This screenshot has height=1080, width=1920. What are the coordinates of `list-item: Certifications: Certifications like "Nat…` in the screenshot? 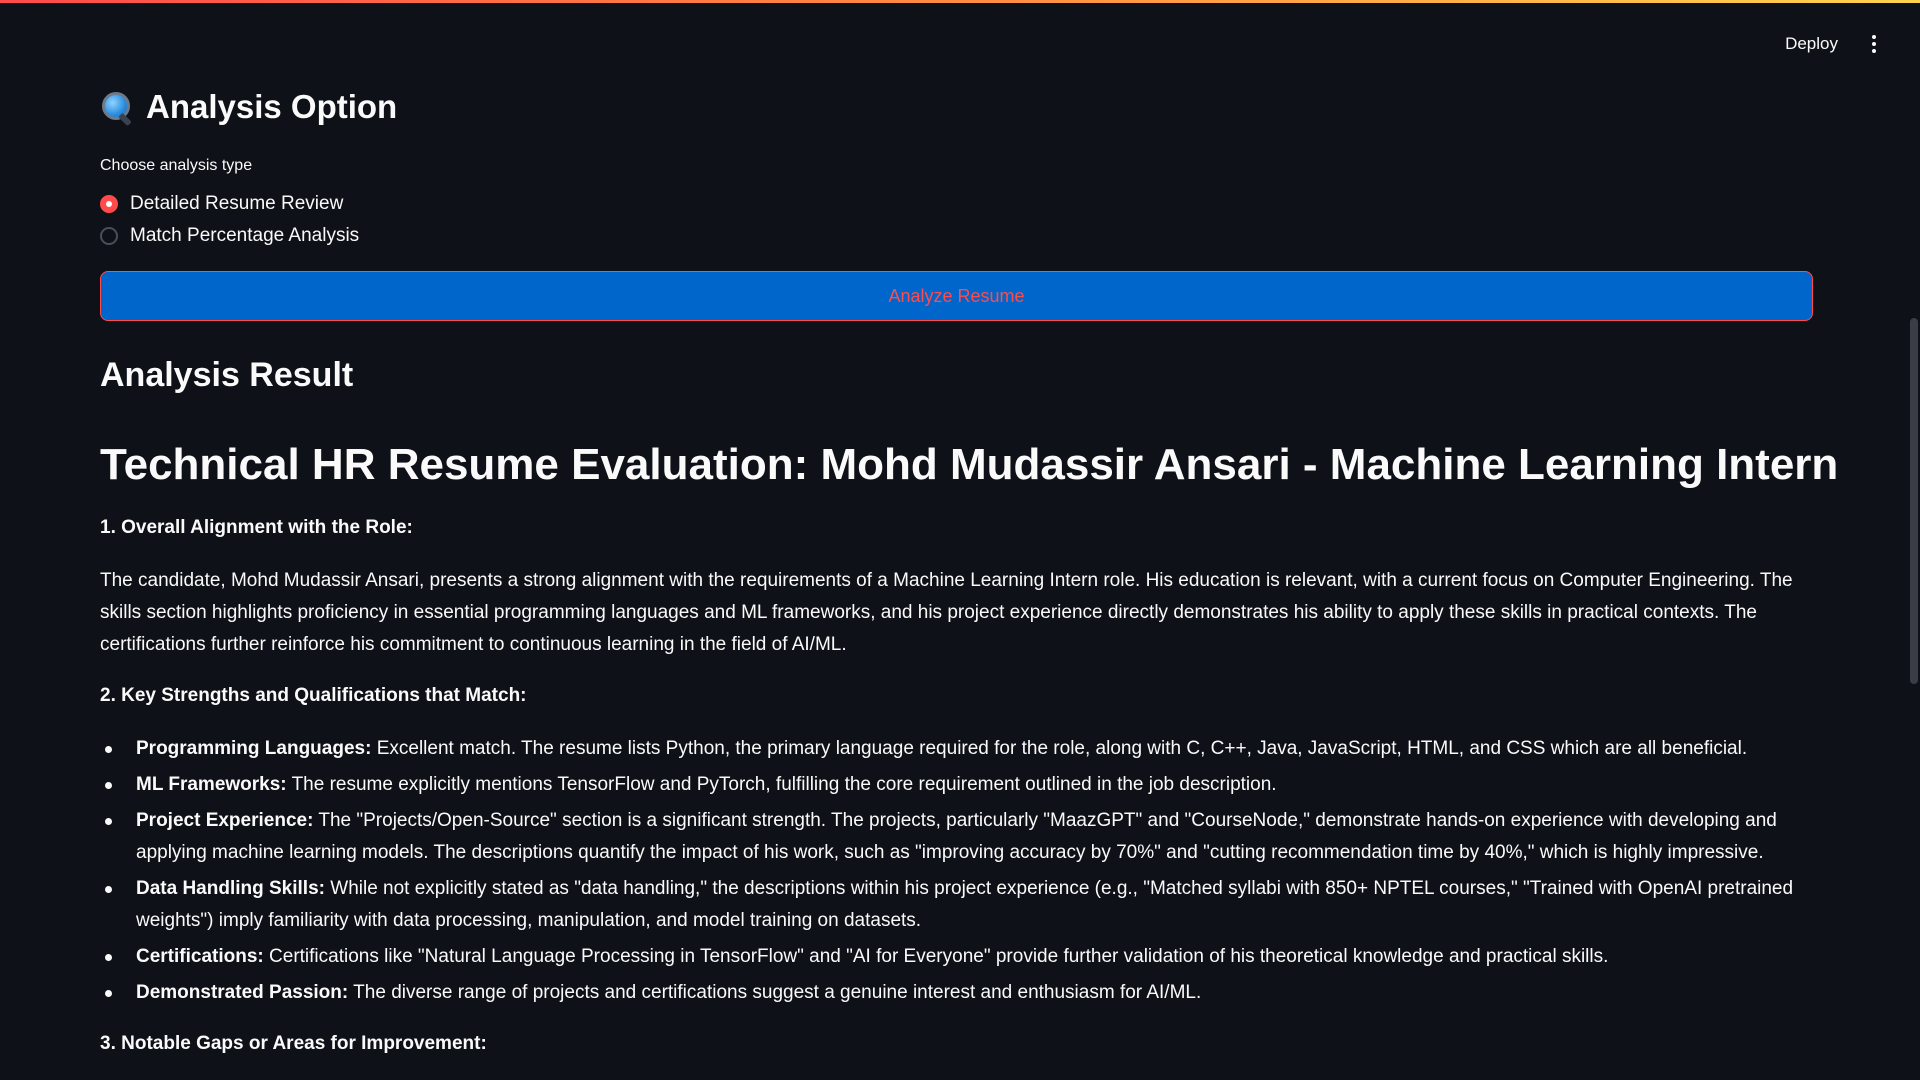 It's located at (956, 957).